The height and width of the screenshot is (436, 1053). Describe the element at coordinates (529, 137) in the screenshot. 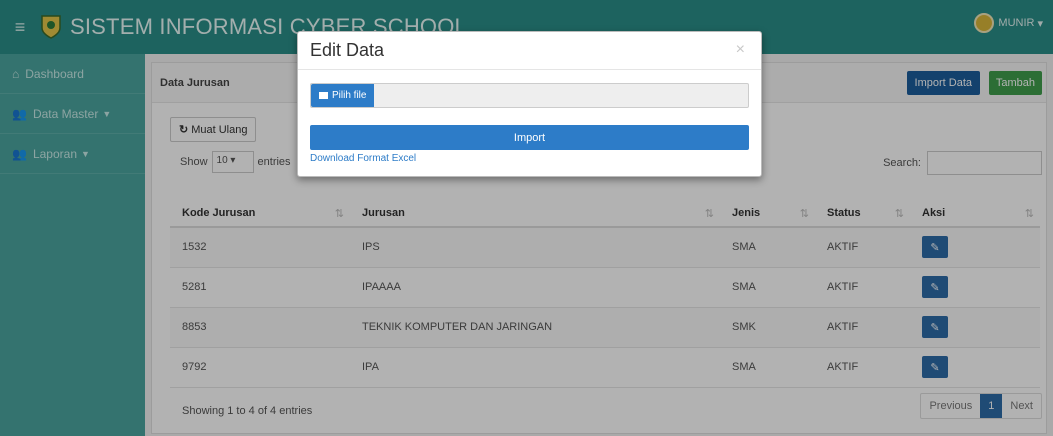

I see `import-button: Import` at that location.